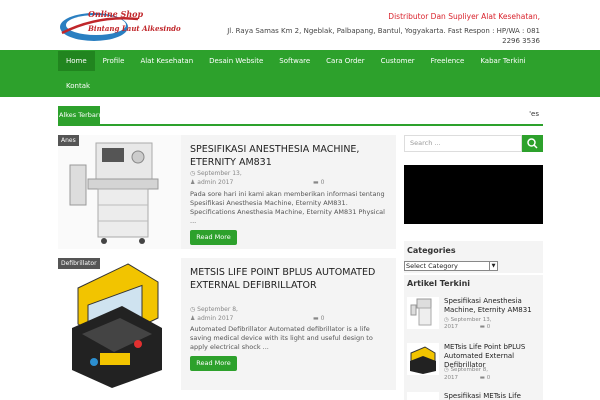 The image size is (600, 400). What do you see at coordinates (439, 283) in the screenshot?
I see `recent-posts-title: Artikel Terkini` at bounding box center [439, 283].